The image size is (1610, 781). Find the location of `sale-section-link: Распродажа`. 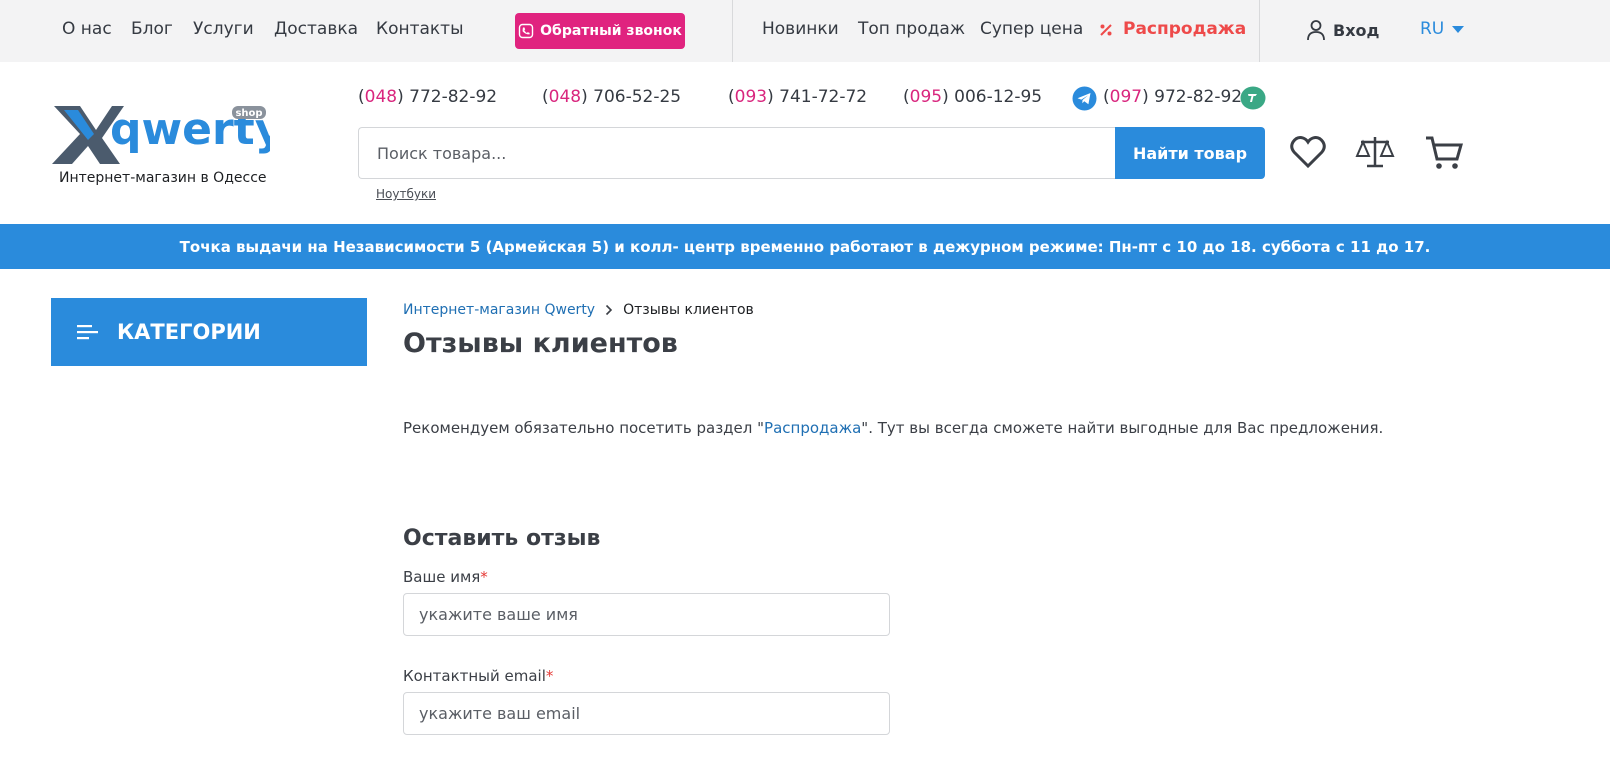

sale-section-link: Распродажа is located at coordinates (812, 428).